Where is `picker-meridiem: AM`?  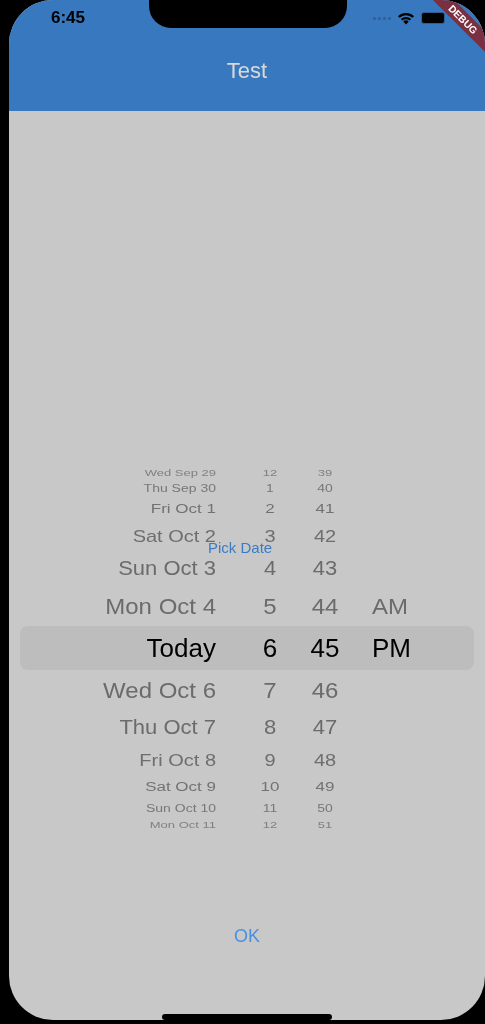 picker-meridiem: AM is located at coordinates (390, 606).